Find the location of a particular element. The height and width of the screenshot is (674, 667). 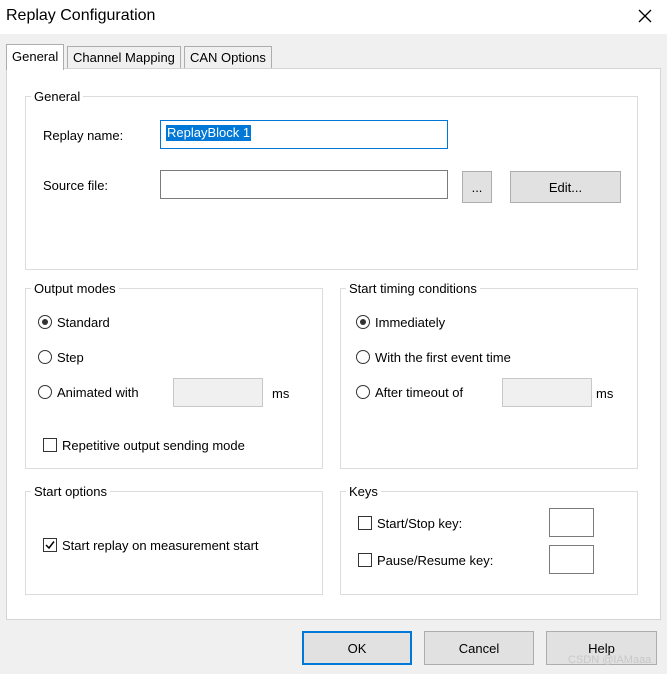

pause-resume-key-input is located at coordinates (571, 559).